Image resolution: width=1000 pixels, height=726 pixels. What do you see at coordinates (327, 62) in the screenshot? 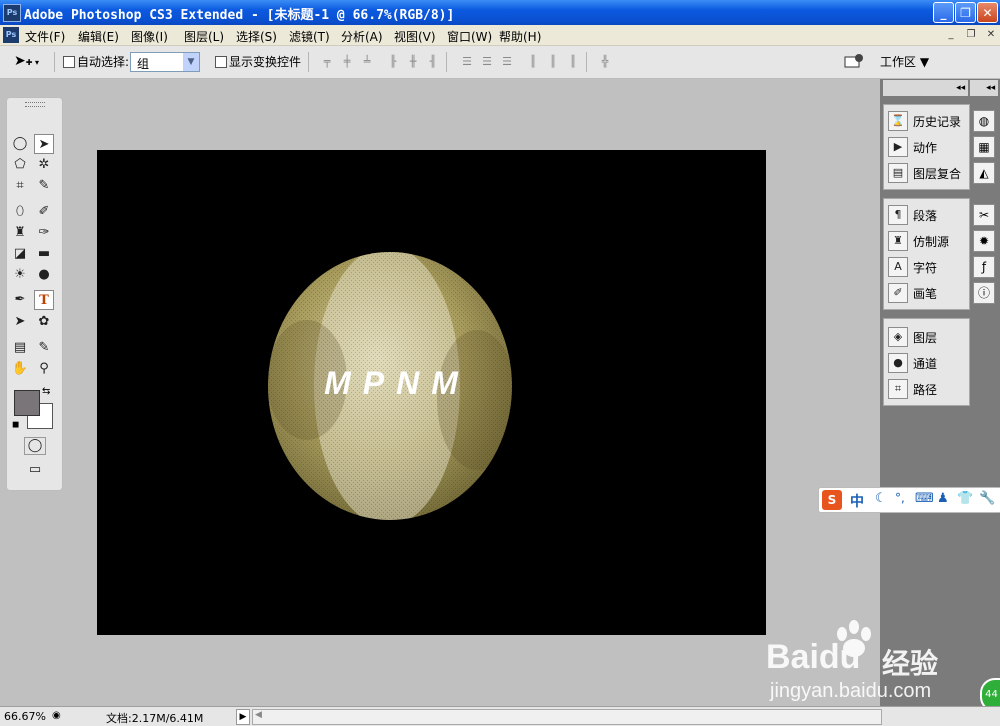
I see `align-top-icon: ╤` at bounding box center [327, 62].